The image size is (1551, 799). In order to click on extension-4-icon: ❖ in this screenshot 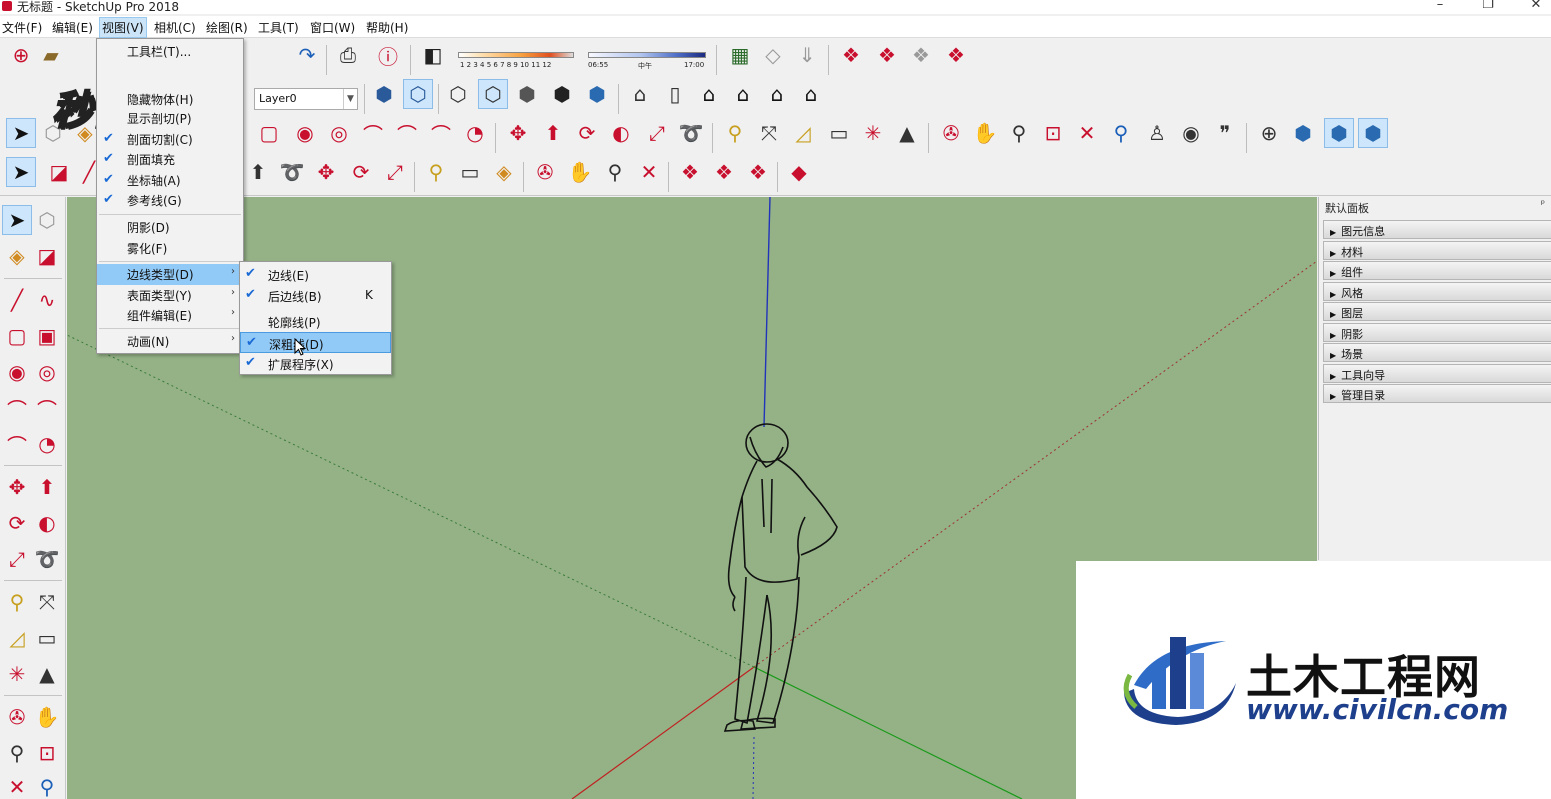, I will do `click(956, 55)`.